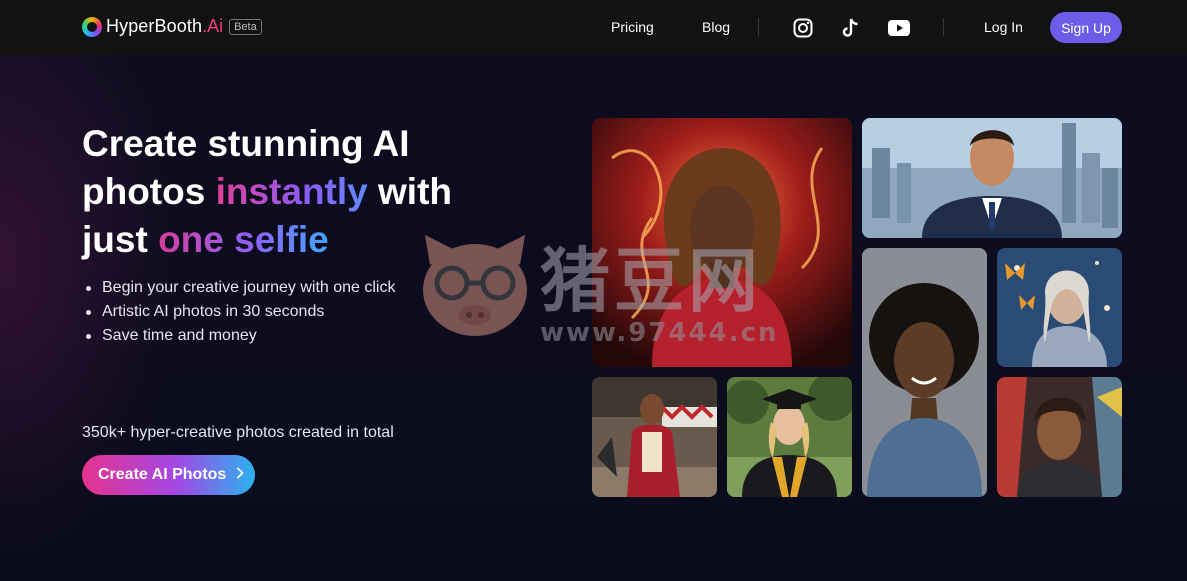 Image resolution: width=1187 pixels, height=581 pixels. What do you see at coordinates (92, 26) in the screenshot?
I see `logo-icon` at bounding box center [92, 26].